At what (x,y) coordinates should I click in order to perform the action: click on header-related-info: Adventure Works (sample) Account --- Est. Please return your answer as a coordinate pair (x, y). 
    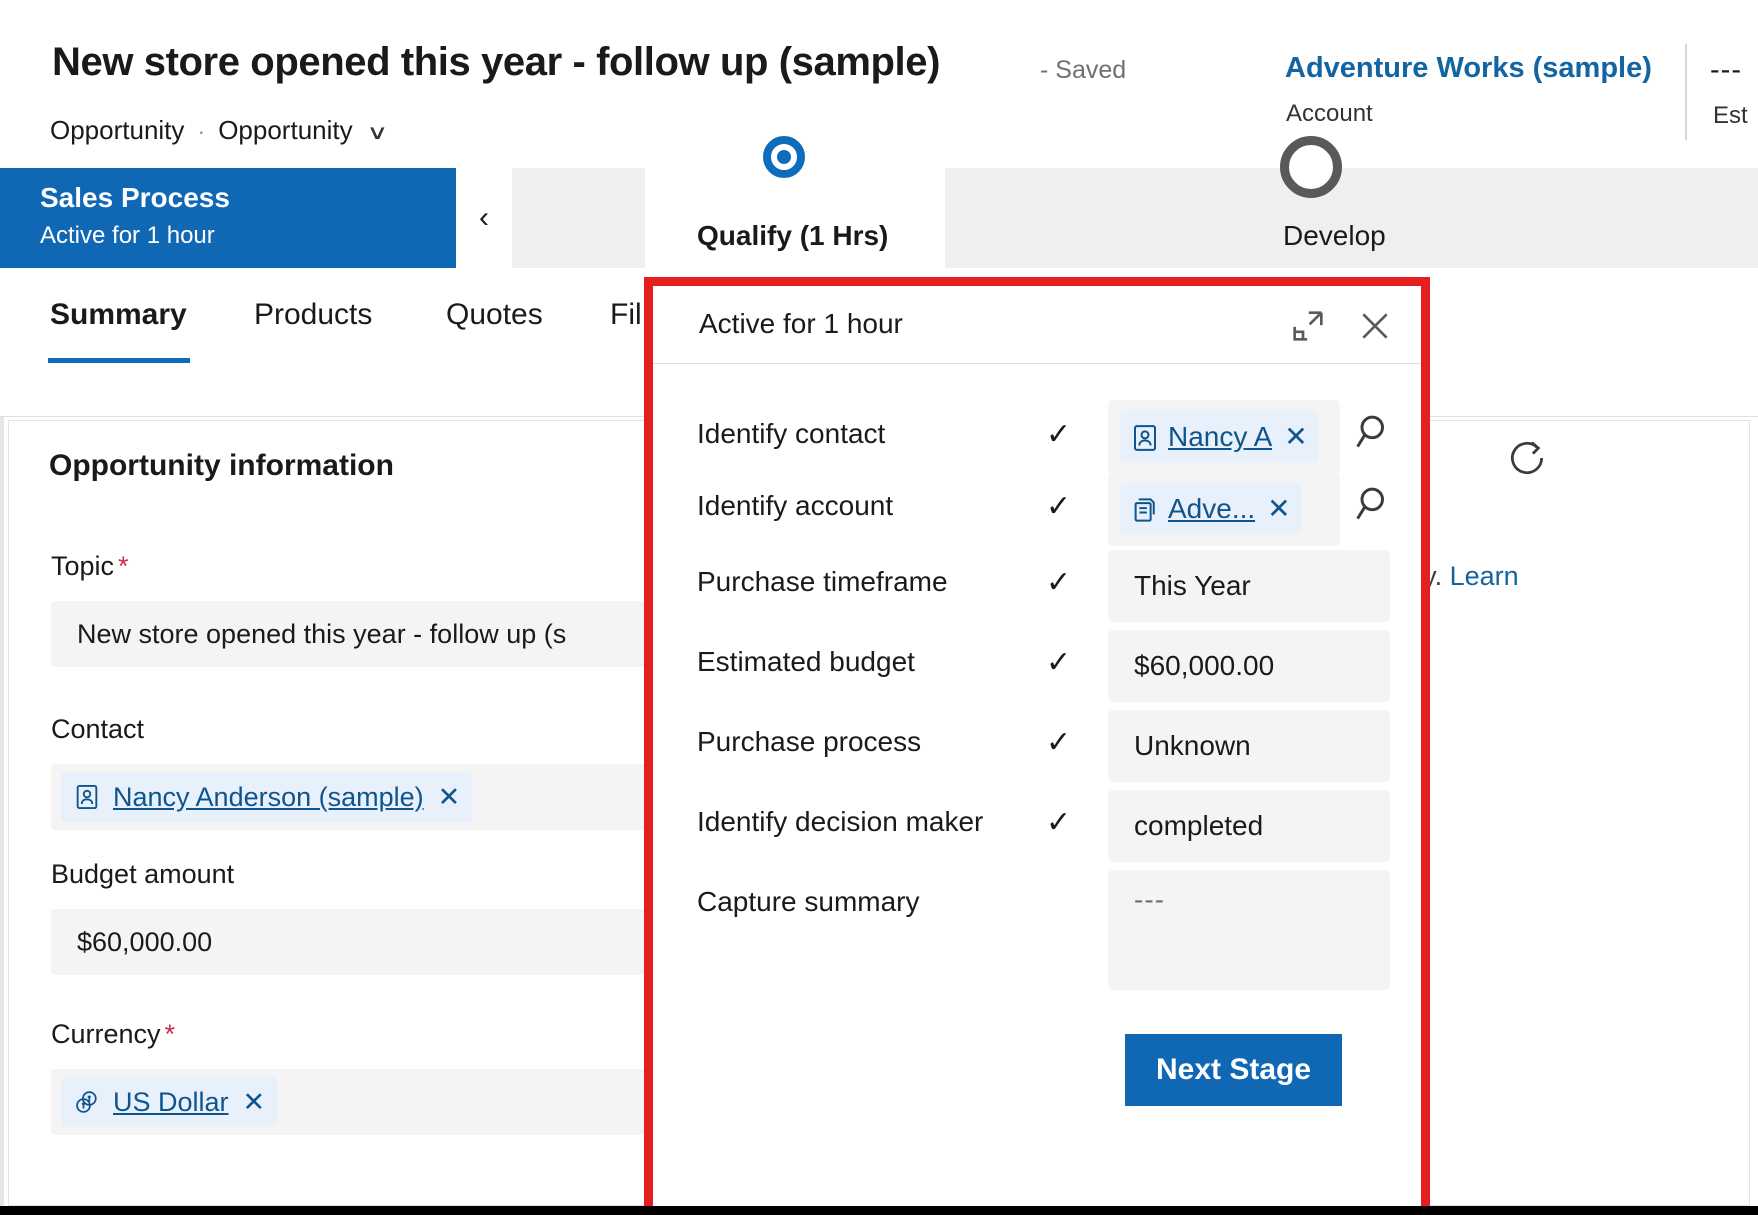
    Looking at the image, I should click on (1520, 90).